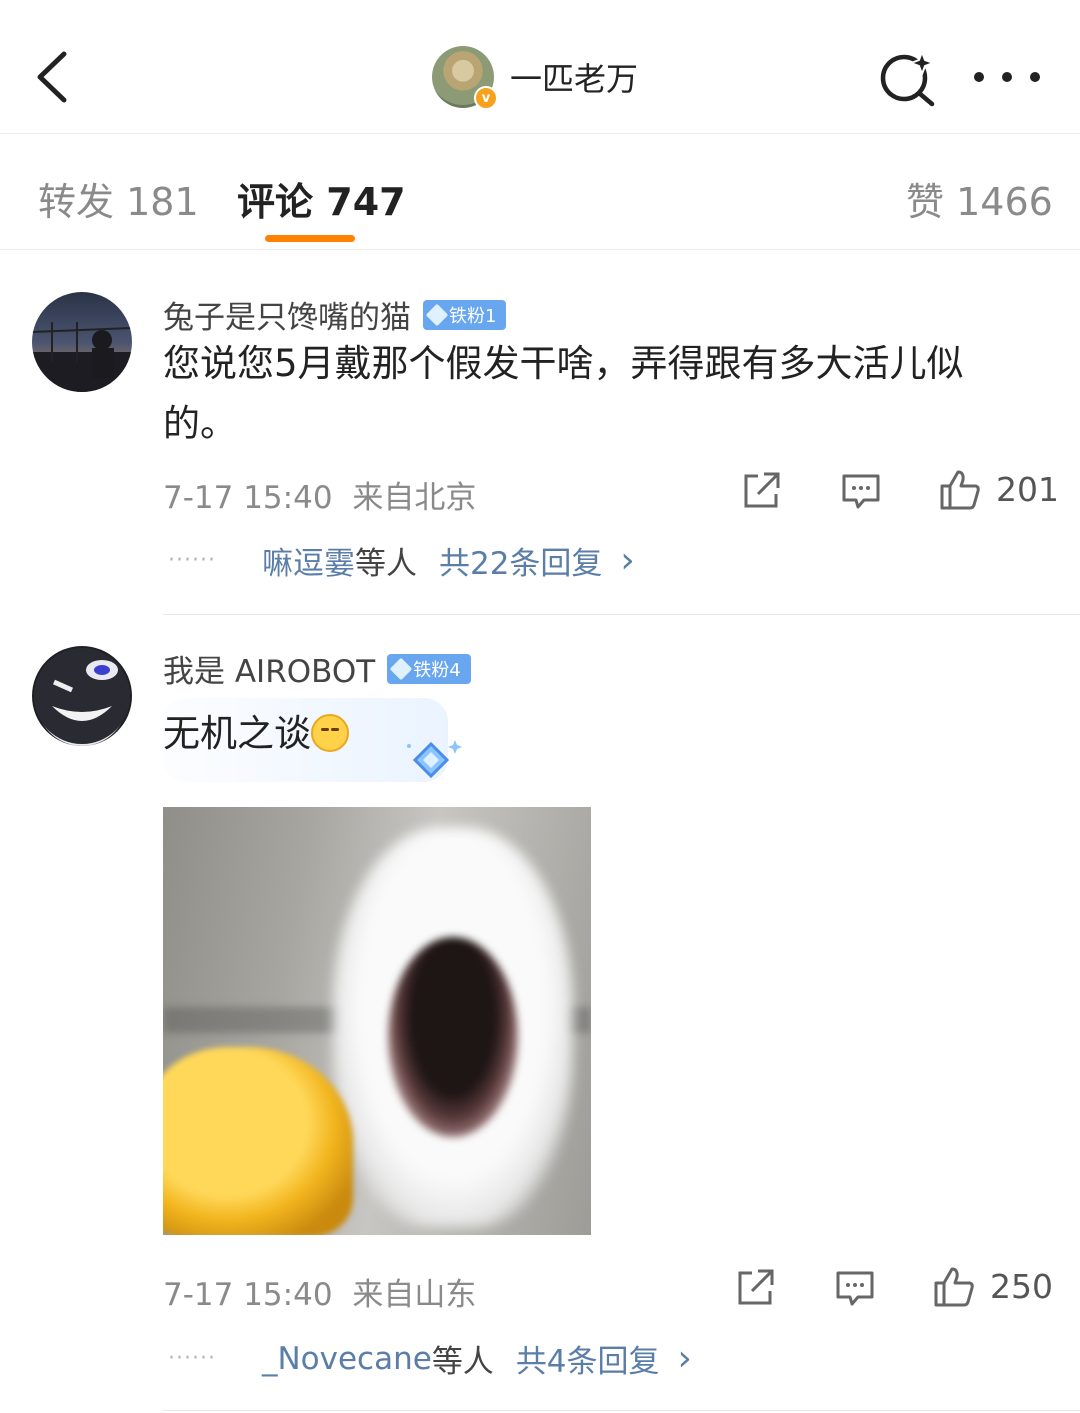 The width and height of the screenshot is (1080, 1413). I want to click on fan-badge: 铁粉4, so click(429, 668).